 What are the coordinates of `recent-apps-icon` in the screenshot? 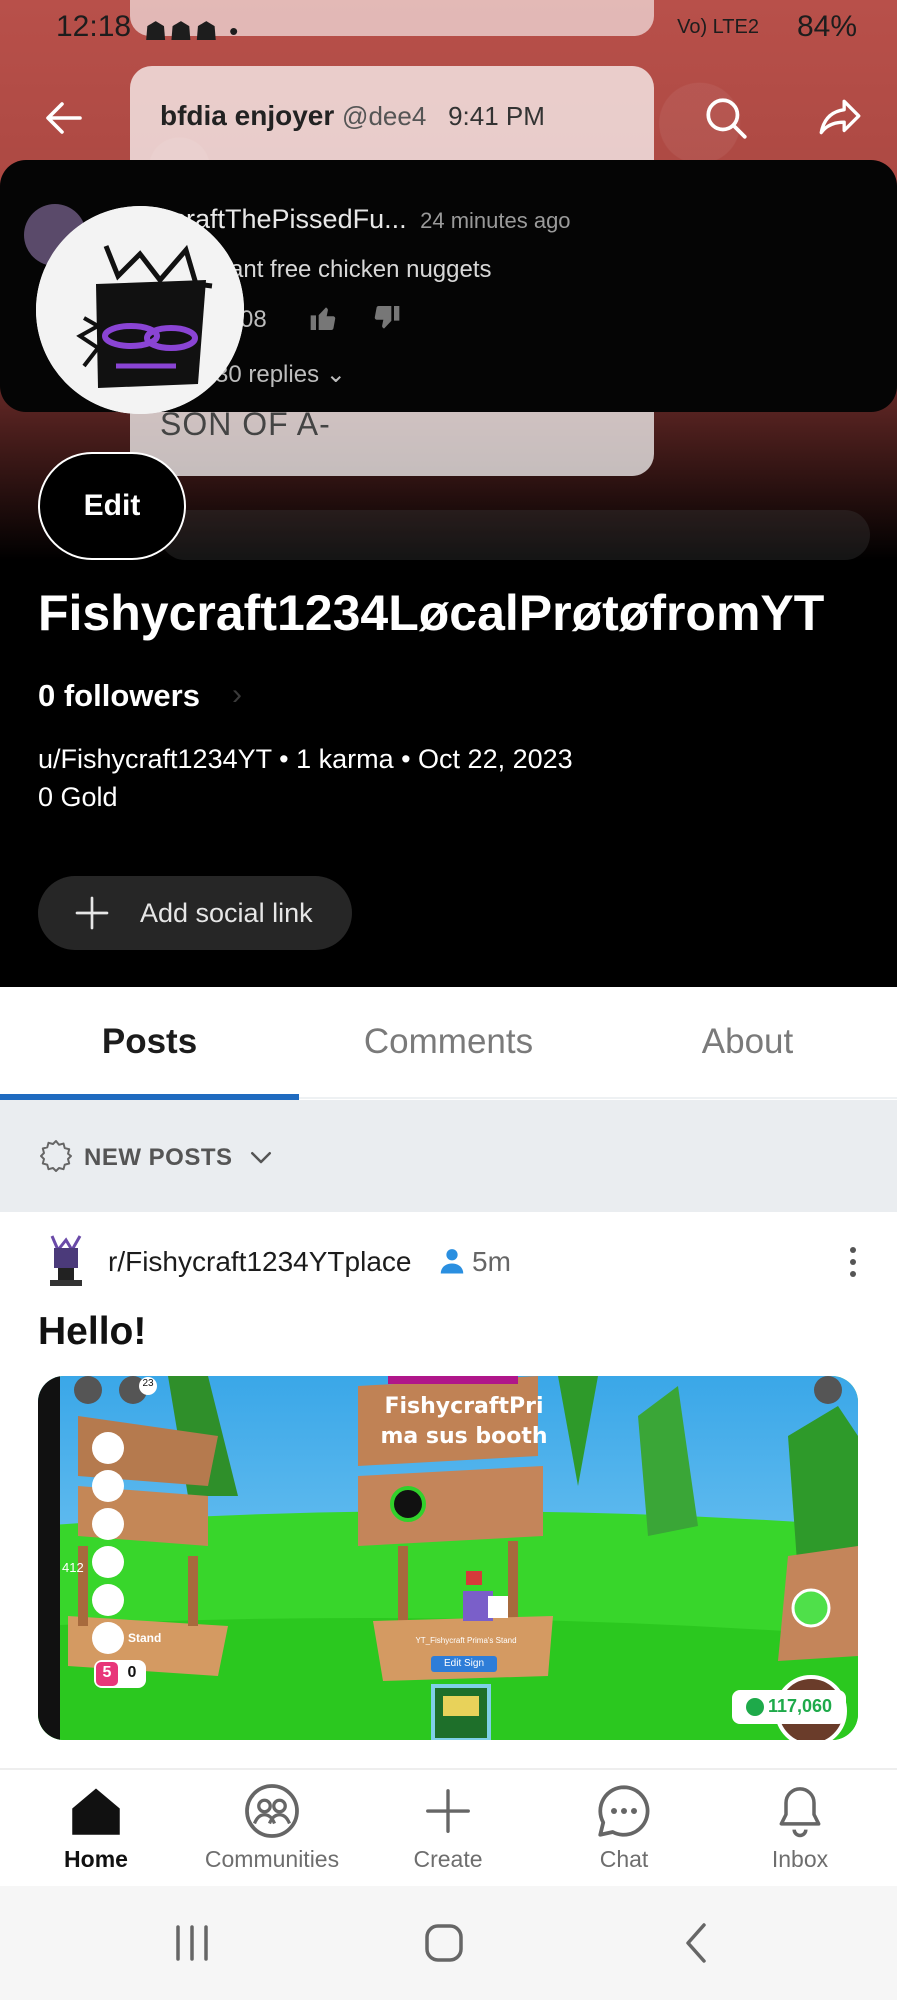 It's located at (192, 1943).